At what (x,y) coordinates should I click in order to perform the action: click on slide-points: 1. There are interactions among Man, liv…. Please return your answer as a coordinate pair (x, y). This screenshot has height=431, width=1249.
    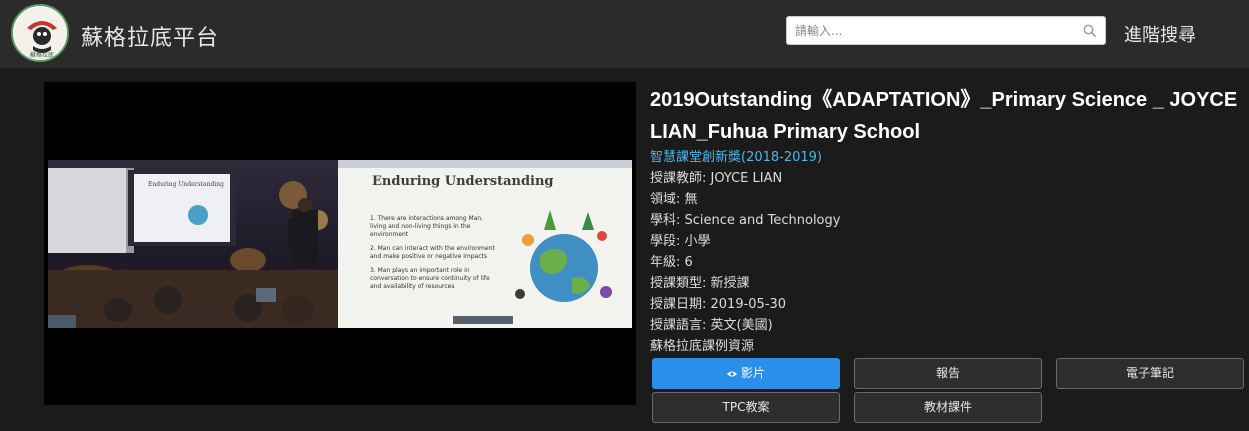
    Looking at the image, I should click on (435, 256).